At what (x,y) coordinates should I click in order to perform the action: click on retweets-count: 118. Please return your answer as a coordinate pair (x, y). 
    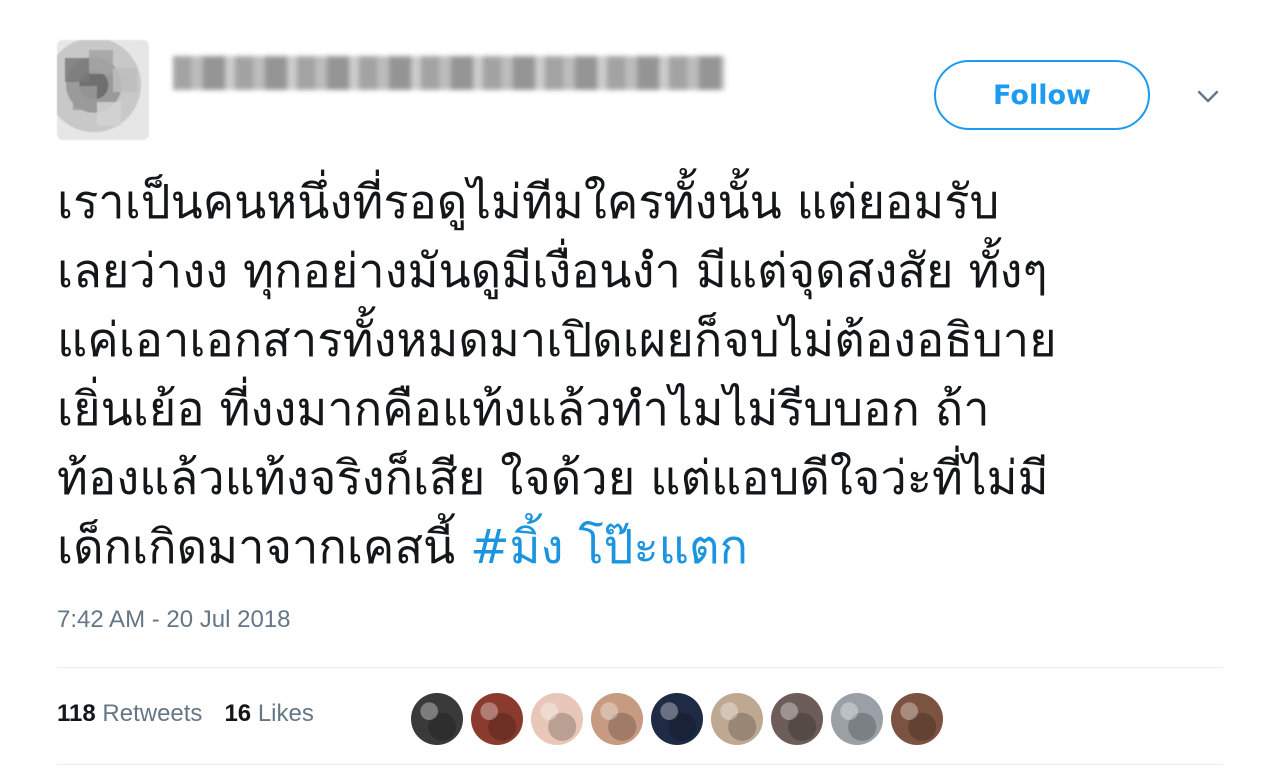
    Looking at the image, I should click on (76, 713).